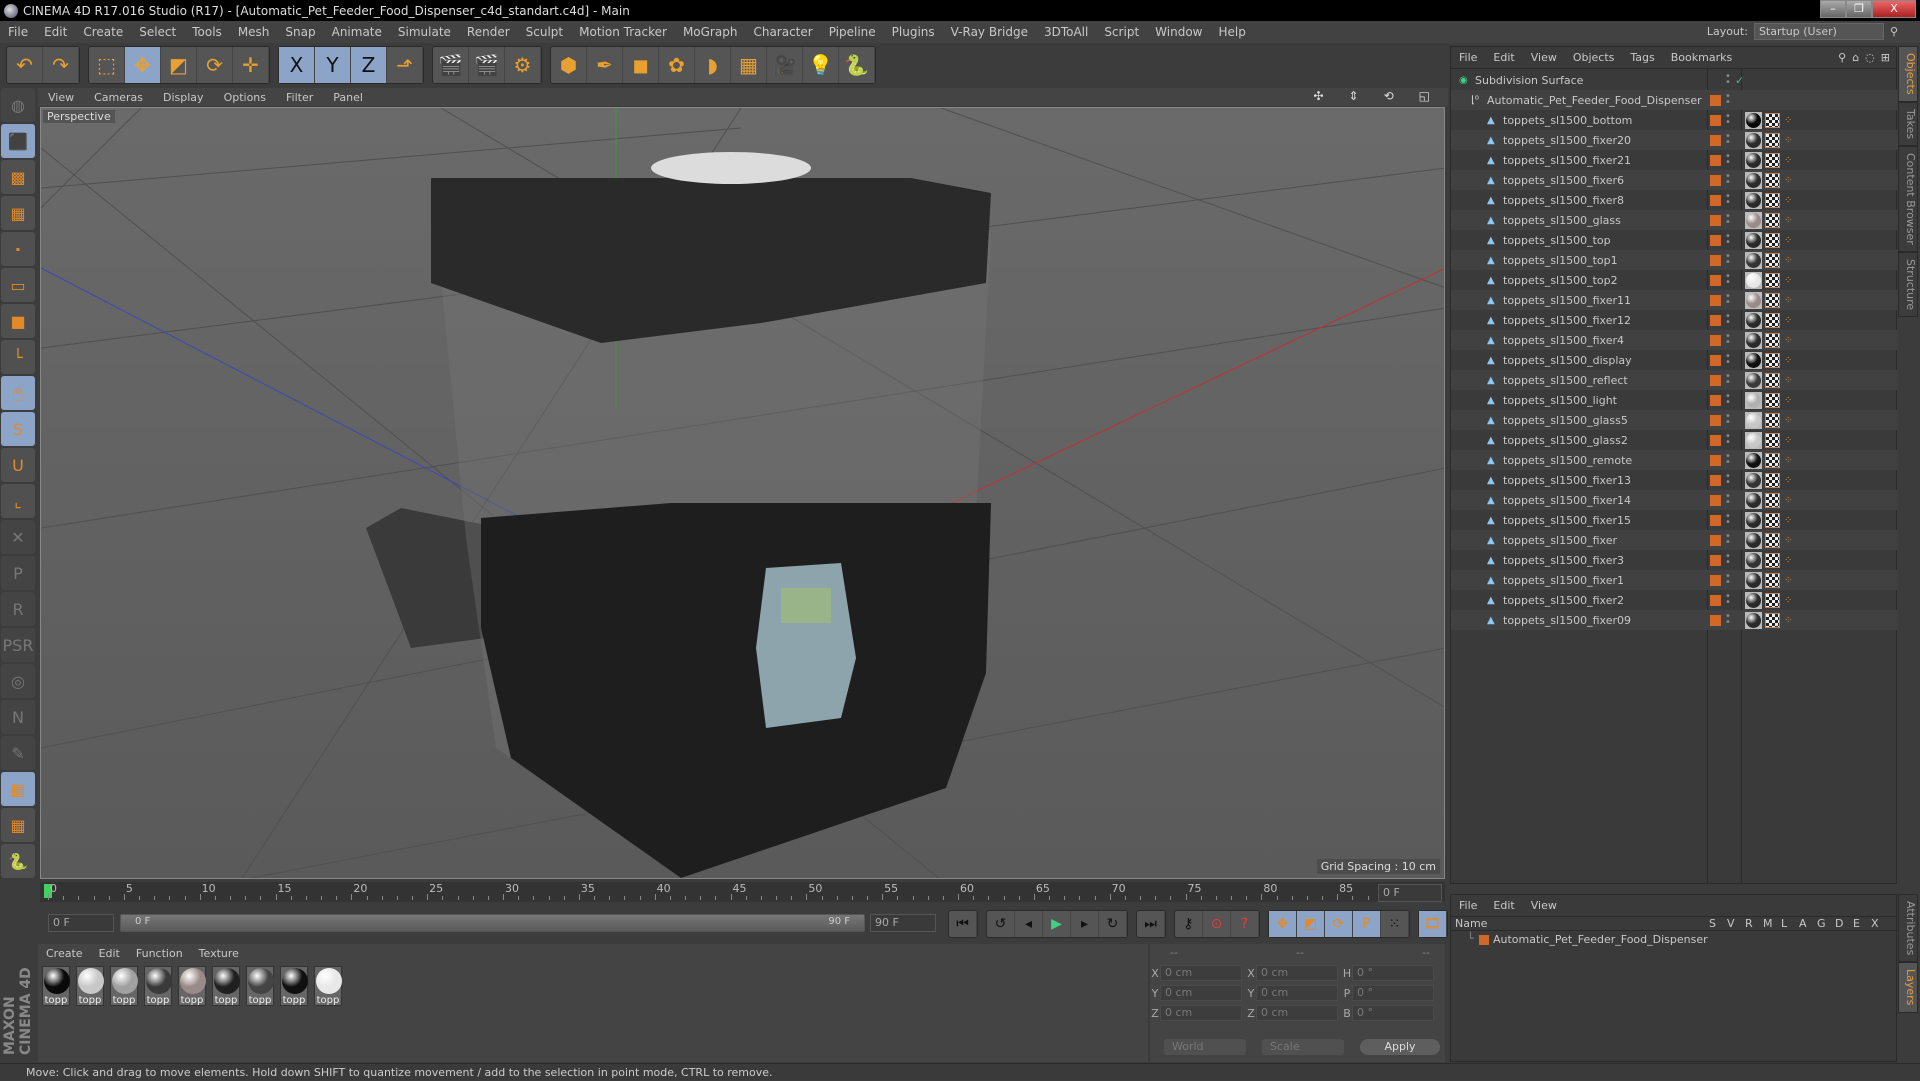  Describe the element at coordinates (18, 321) in the screenshot. I see `polygons-mode-icon: ■` at that location.